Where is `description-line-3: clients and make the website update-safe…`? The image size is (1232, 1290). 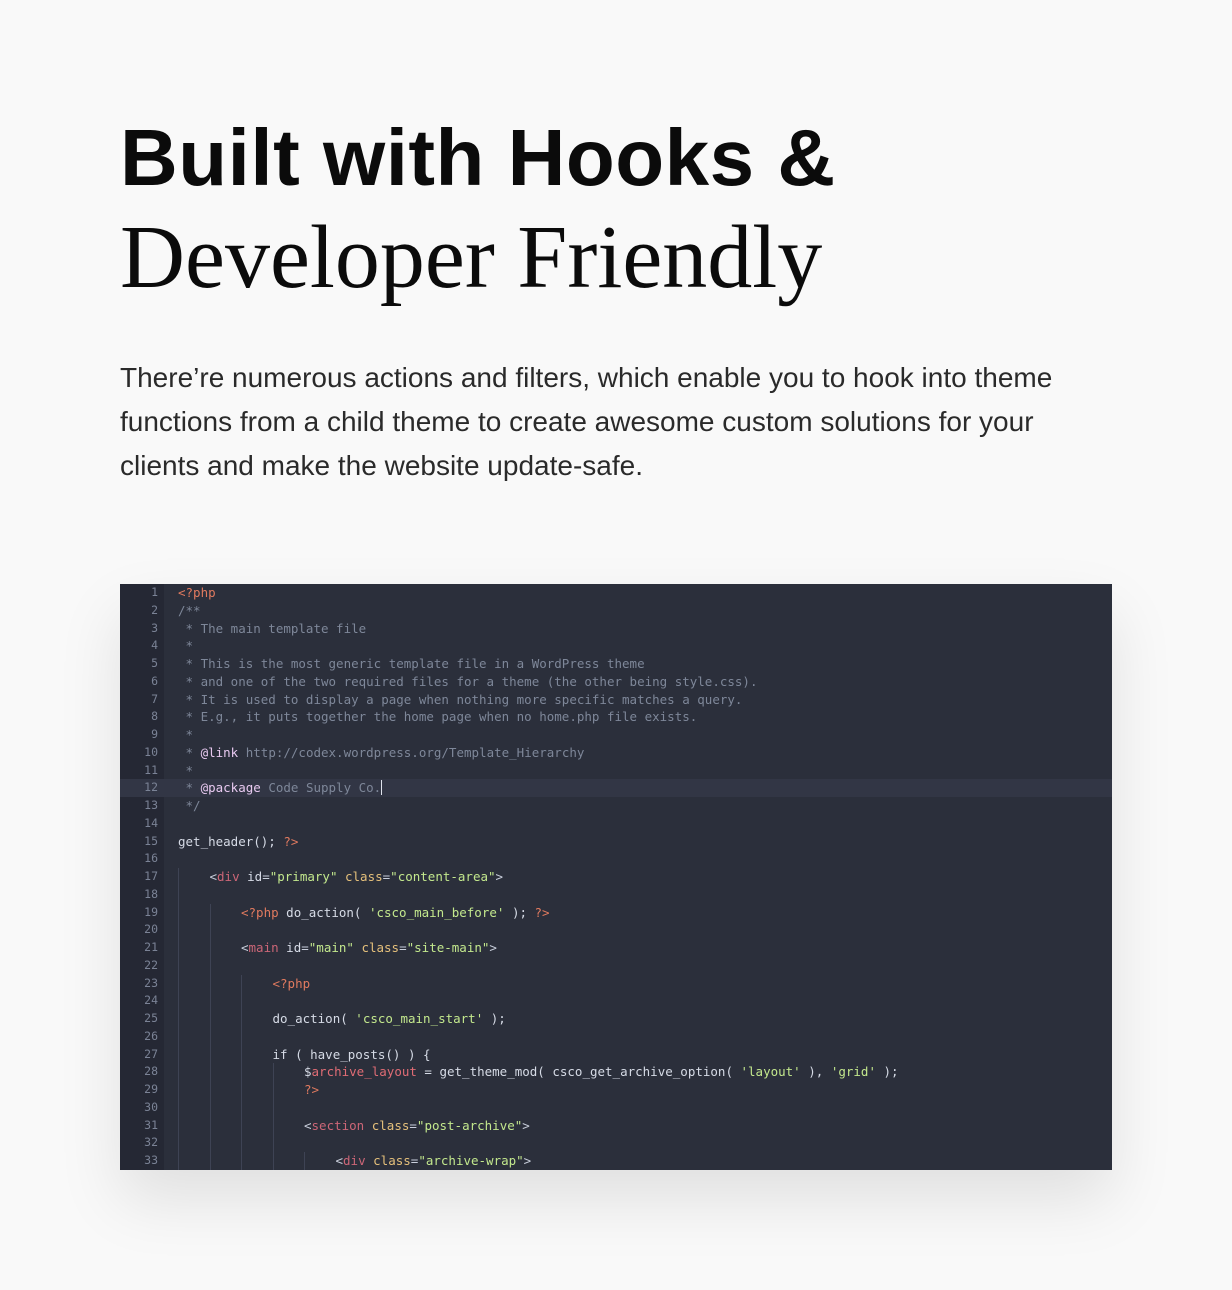
description-line-3: clients and make the website update-safe… is located at coordinates (381, 465).